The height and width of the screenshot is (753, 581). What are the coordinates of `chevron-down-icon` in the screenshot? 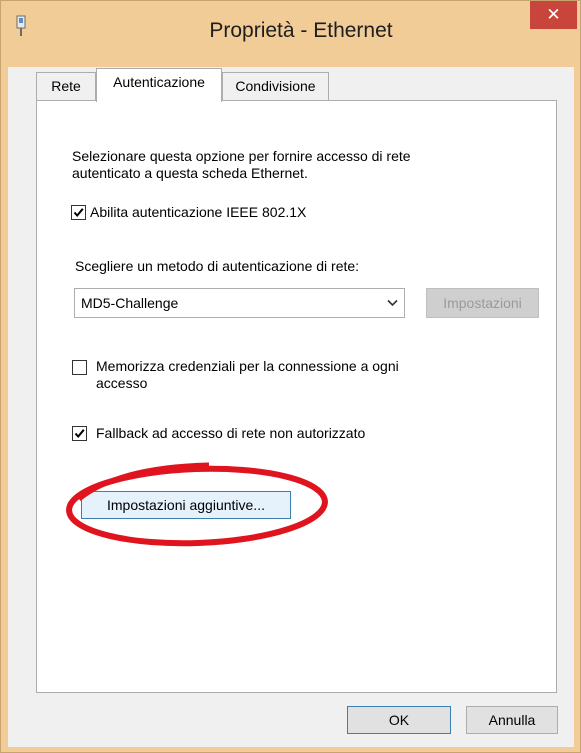 It's located at (392, 303).